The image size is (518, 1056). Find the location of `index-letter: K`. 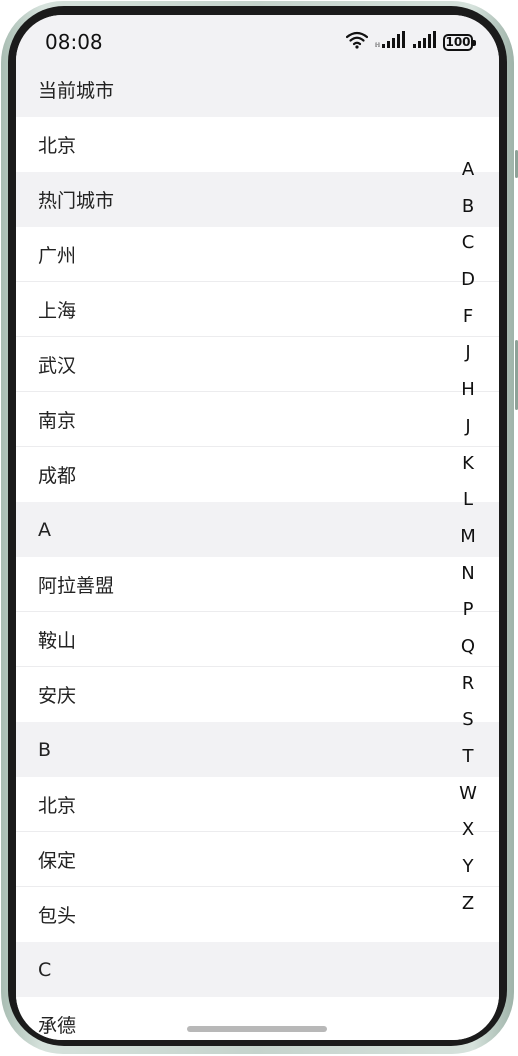

index-letter: K is located at coordinates (468, 464).